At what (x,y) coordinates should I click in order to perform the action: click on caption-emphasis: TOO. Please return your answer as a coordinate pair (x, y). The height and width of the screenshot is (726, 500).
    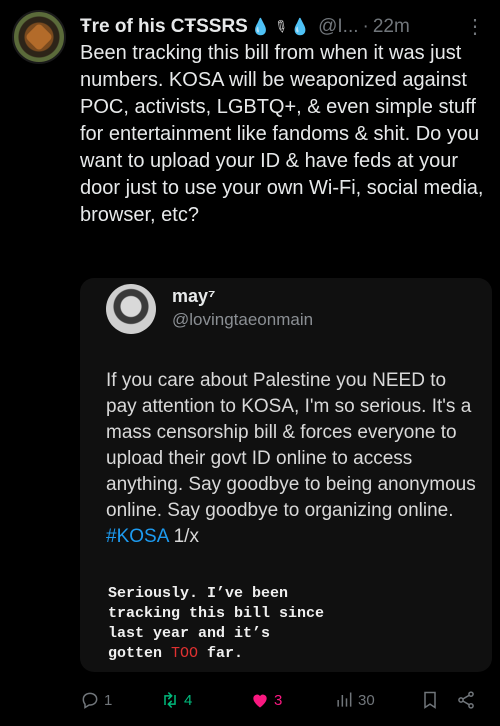
    Looking at the image, I should click on (185, 653).